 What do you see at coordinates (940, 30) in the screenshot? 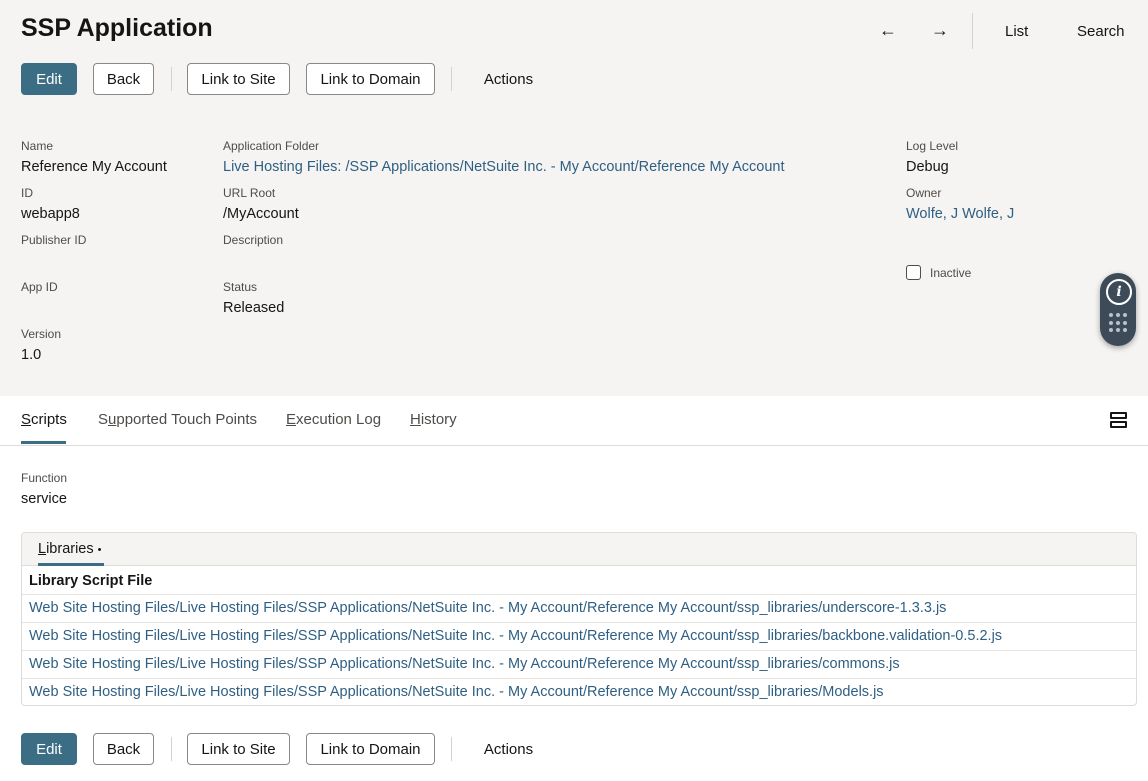
I see `next-record-arrow-icon: →` at bounding box center [940, 30].